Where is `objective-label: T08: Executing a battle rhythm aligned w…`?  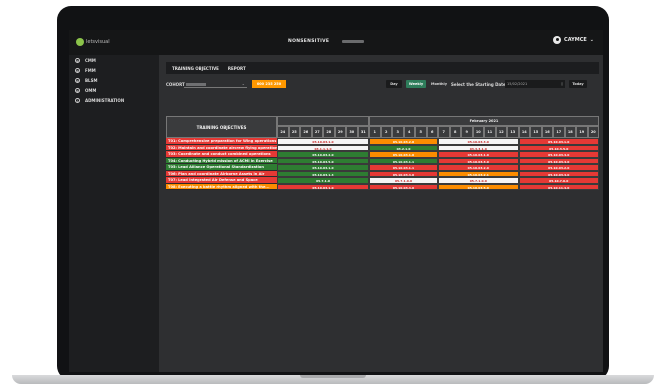
objective-label: T08: Executing a battle rhythm aligned w… is located at coordinates (221, 186).